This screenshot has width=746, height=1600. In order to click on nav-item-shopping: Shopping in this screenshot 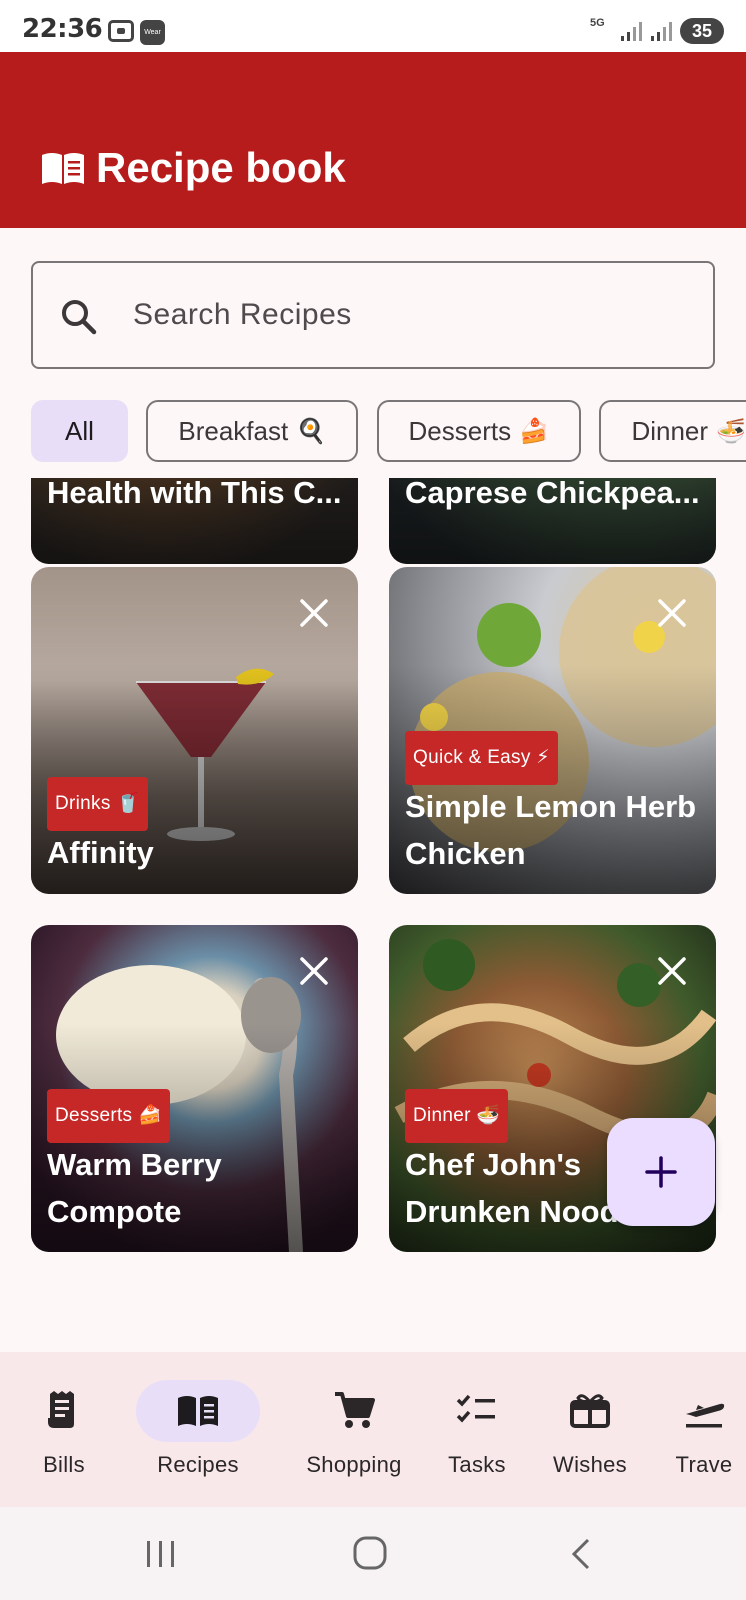, I will do `click(354, 1429)`.